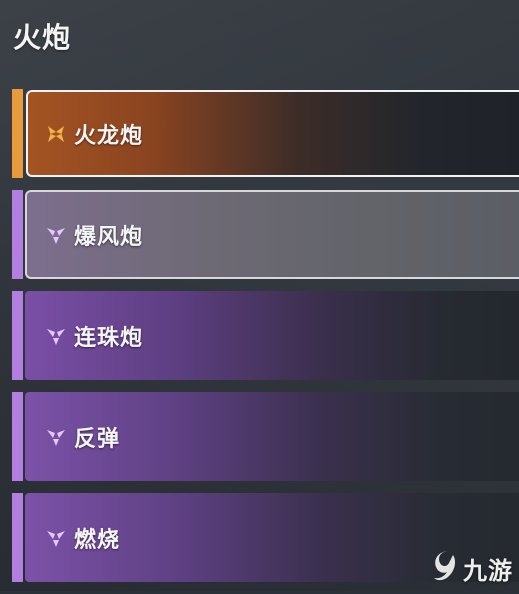 This screenshot has width=519, height=594. I want to click on item-label: 燃烧, so click(97, 540).